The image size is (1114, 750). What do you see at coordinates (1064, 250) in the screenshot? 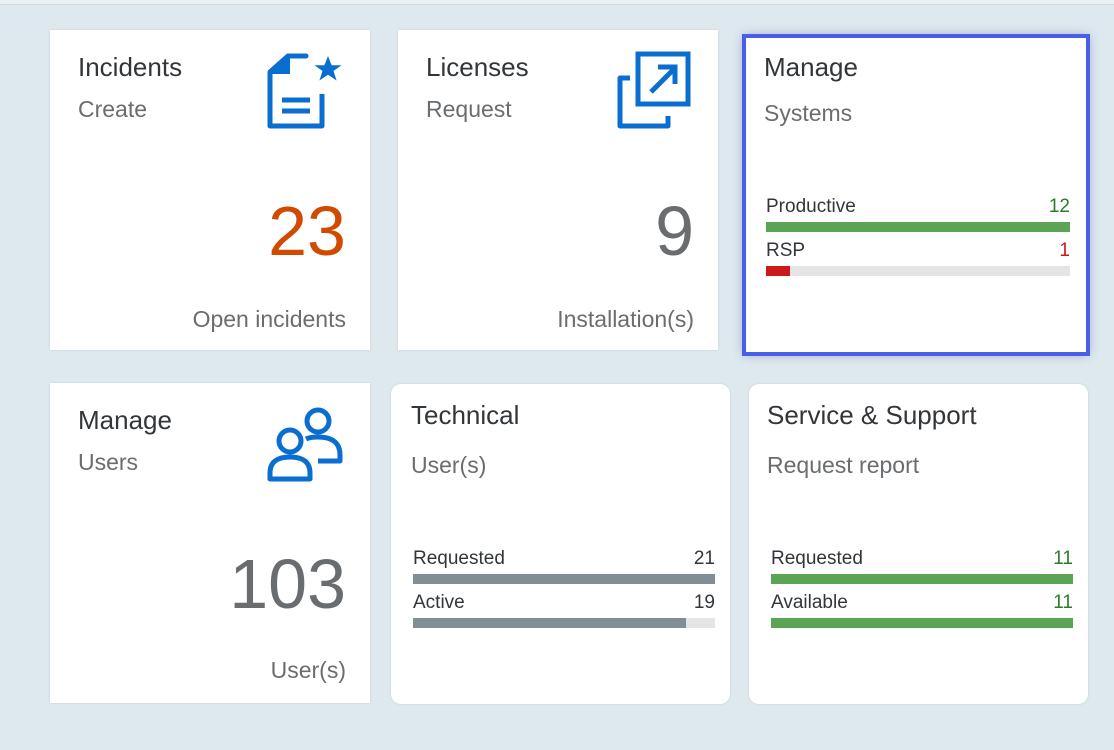
I see `bar-value: 1` at bounding box center [1064, 250].